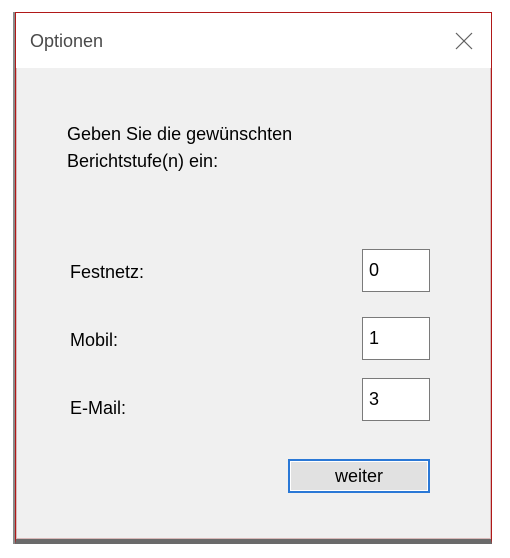 This screenshot has width=510, height=558. I want to click on close-button, so click(463, 40).